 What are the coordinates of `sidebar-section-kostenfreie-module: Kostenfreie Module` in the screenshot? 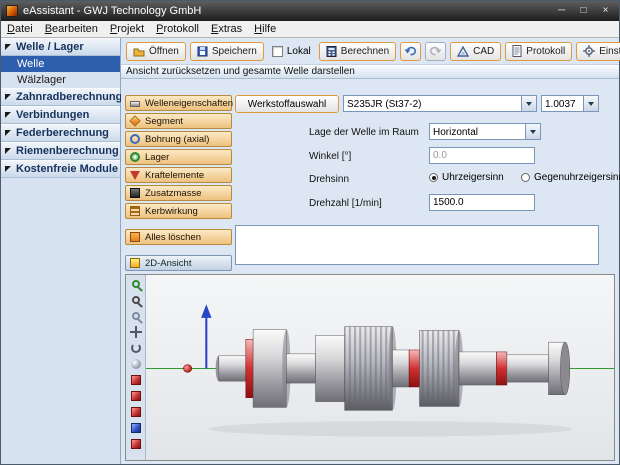 It's located at (60, 169).